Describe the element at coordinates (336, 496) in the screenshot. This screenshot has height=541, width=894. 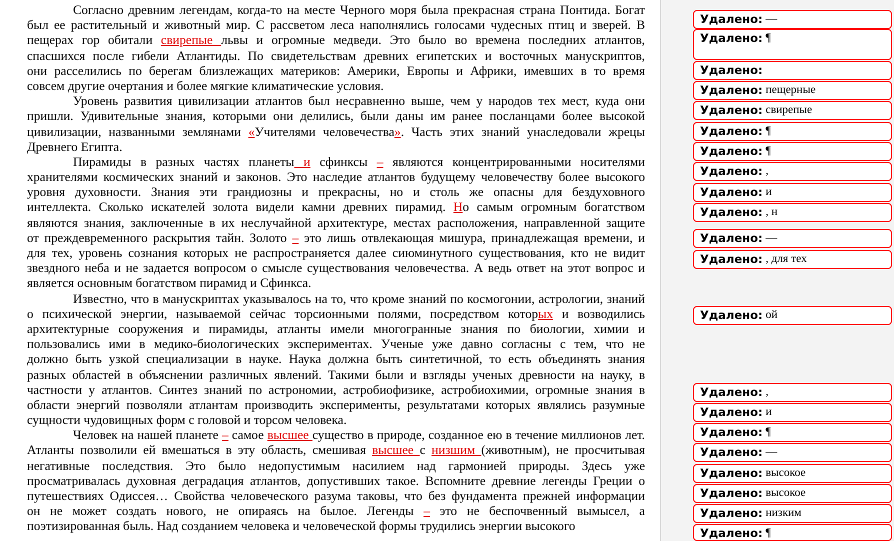
I see `text-line: путешествиях Одиссея… Свойства человеческого разума таковы, что без фундамента прежней информации` at that location.